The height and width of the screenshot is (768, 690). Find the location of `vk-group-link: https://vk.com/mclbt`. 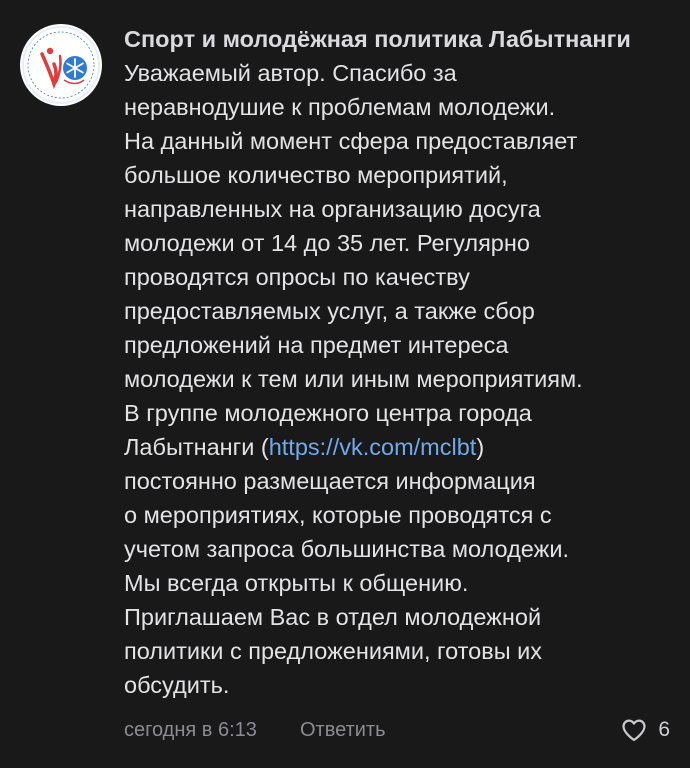

vk-group-link: https://vk.com/mclbt is located at coordinates (373, 447).